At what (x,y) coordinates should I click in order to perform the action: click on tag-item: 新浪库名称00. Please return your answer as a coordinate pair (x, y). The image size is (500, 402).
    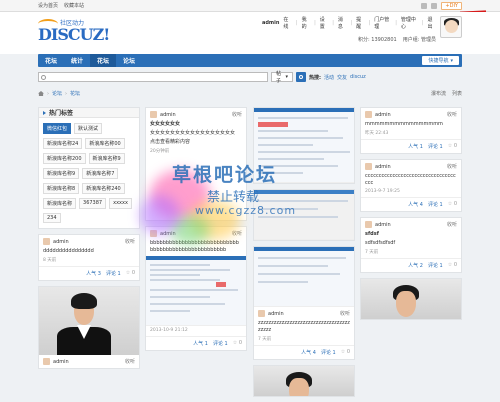
    Looking at the image, I should click on (105, 143).